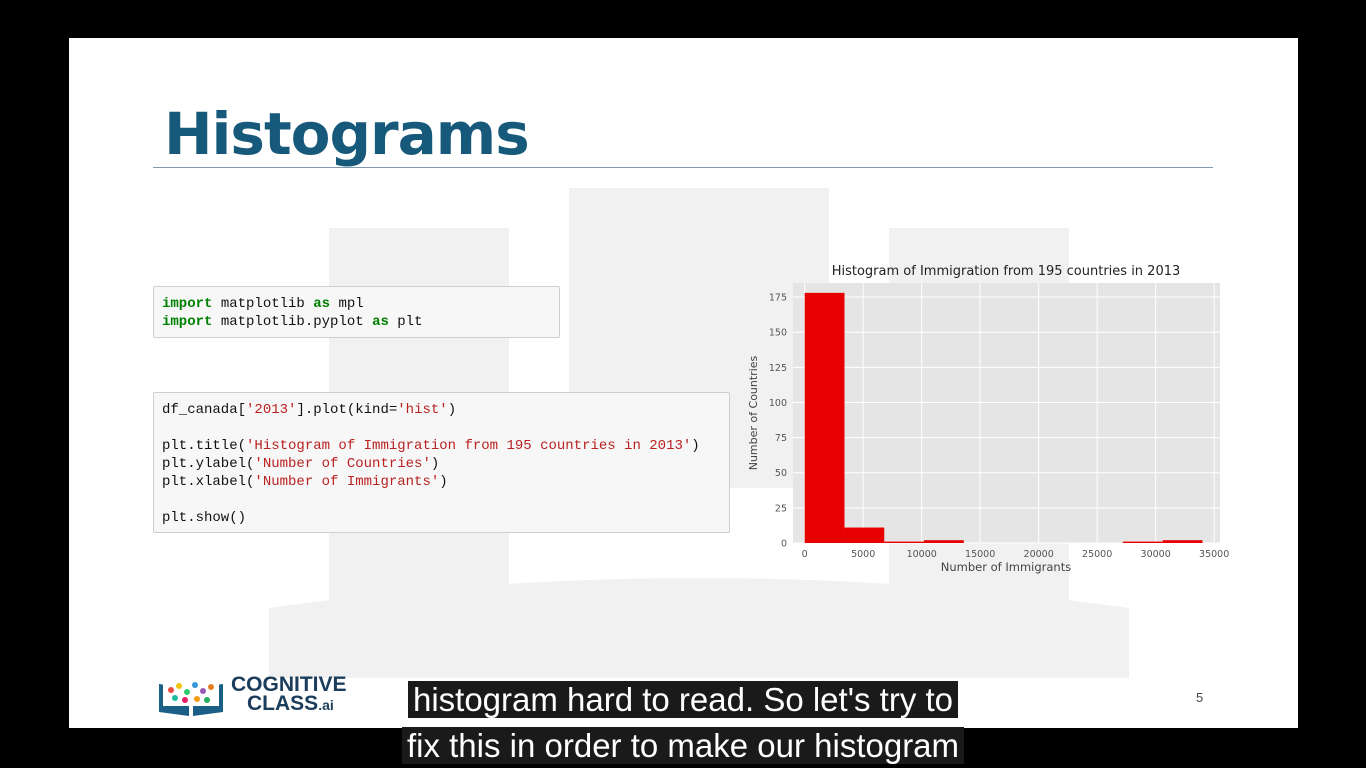 Image resolution: width=1366 pixels, height=768 pixels. Describe the element at coordinates (683, 700) in the screenshot. I see `subtitle-line-1: histogram hard to read. So let's try to` at that location.